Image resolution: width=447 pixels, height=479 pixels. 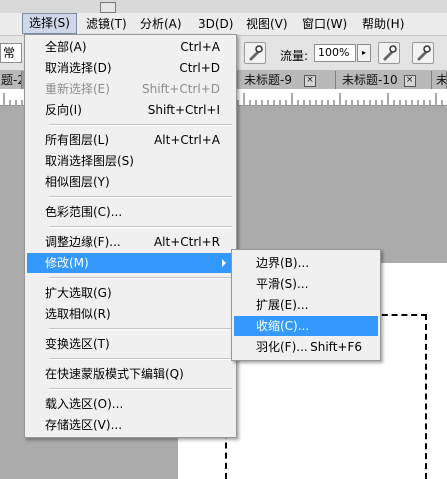 What do you see at coordinates (200, 47) in the screenshot?
I see `item-shortcut: Ctrl+A` at bounding box center [200, 47].